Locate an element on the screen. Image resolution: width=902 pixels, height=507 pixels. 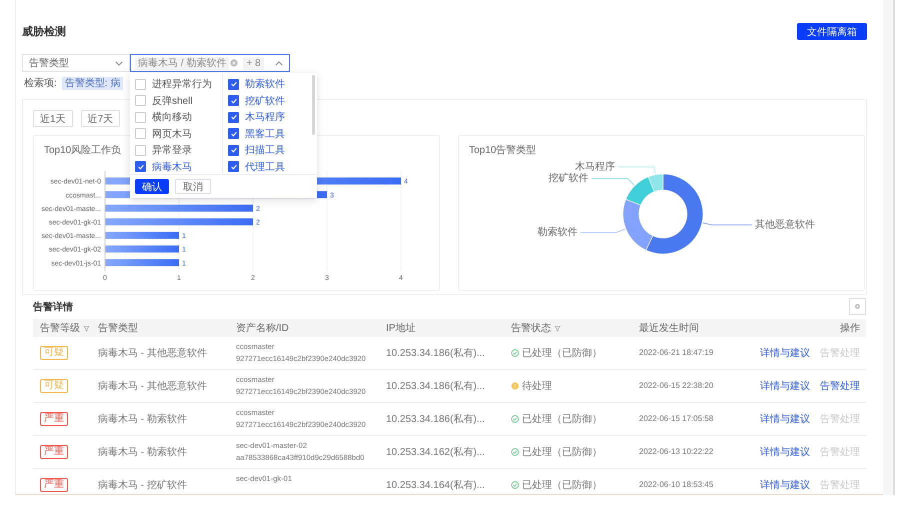
more-count-tag: + 8 is located at coordinates (253, 63).